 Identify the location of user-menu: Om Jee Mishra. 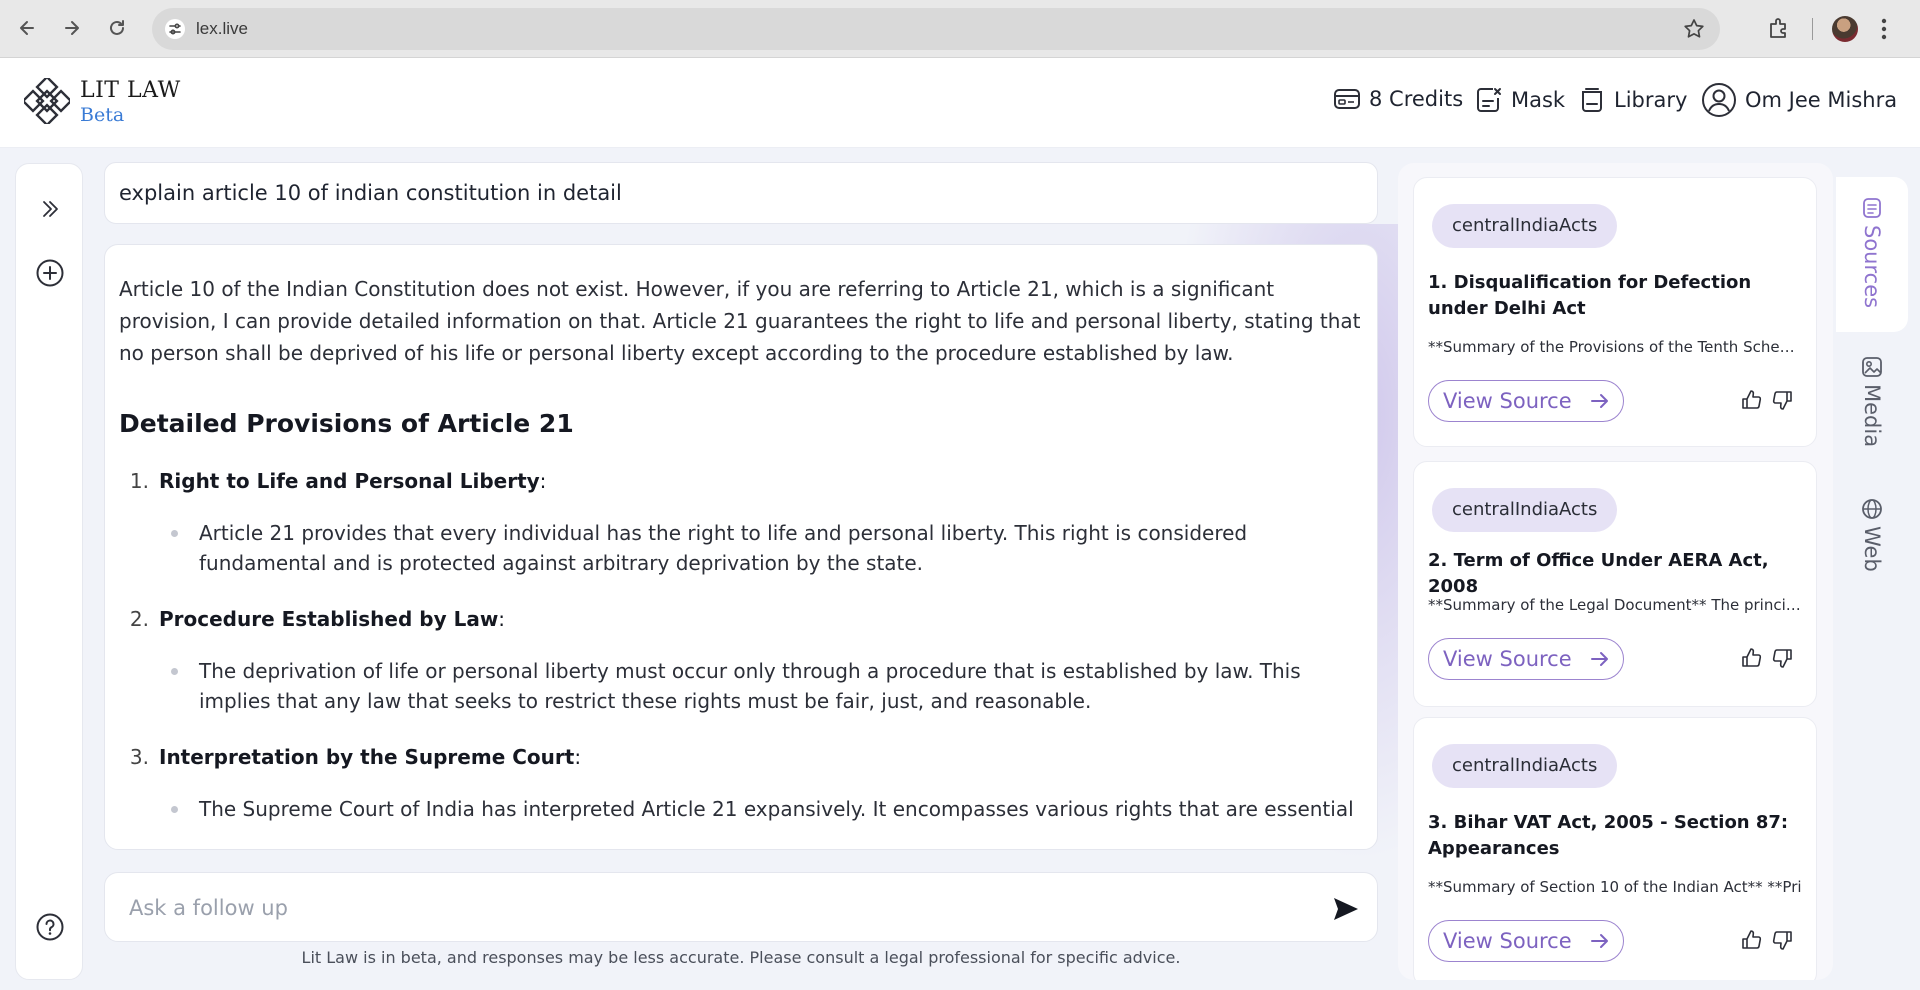
(1799, 100).